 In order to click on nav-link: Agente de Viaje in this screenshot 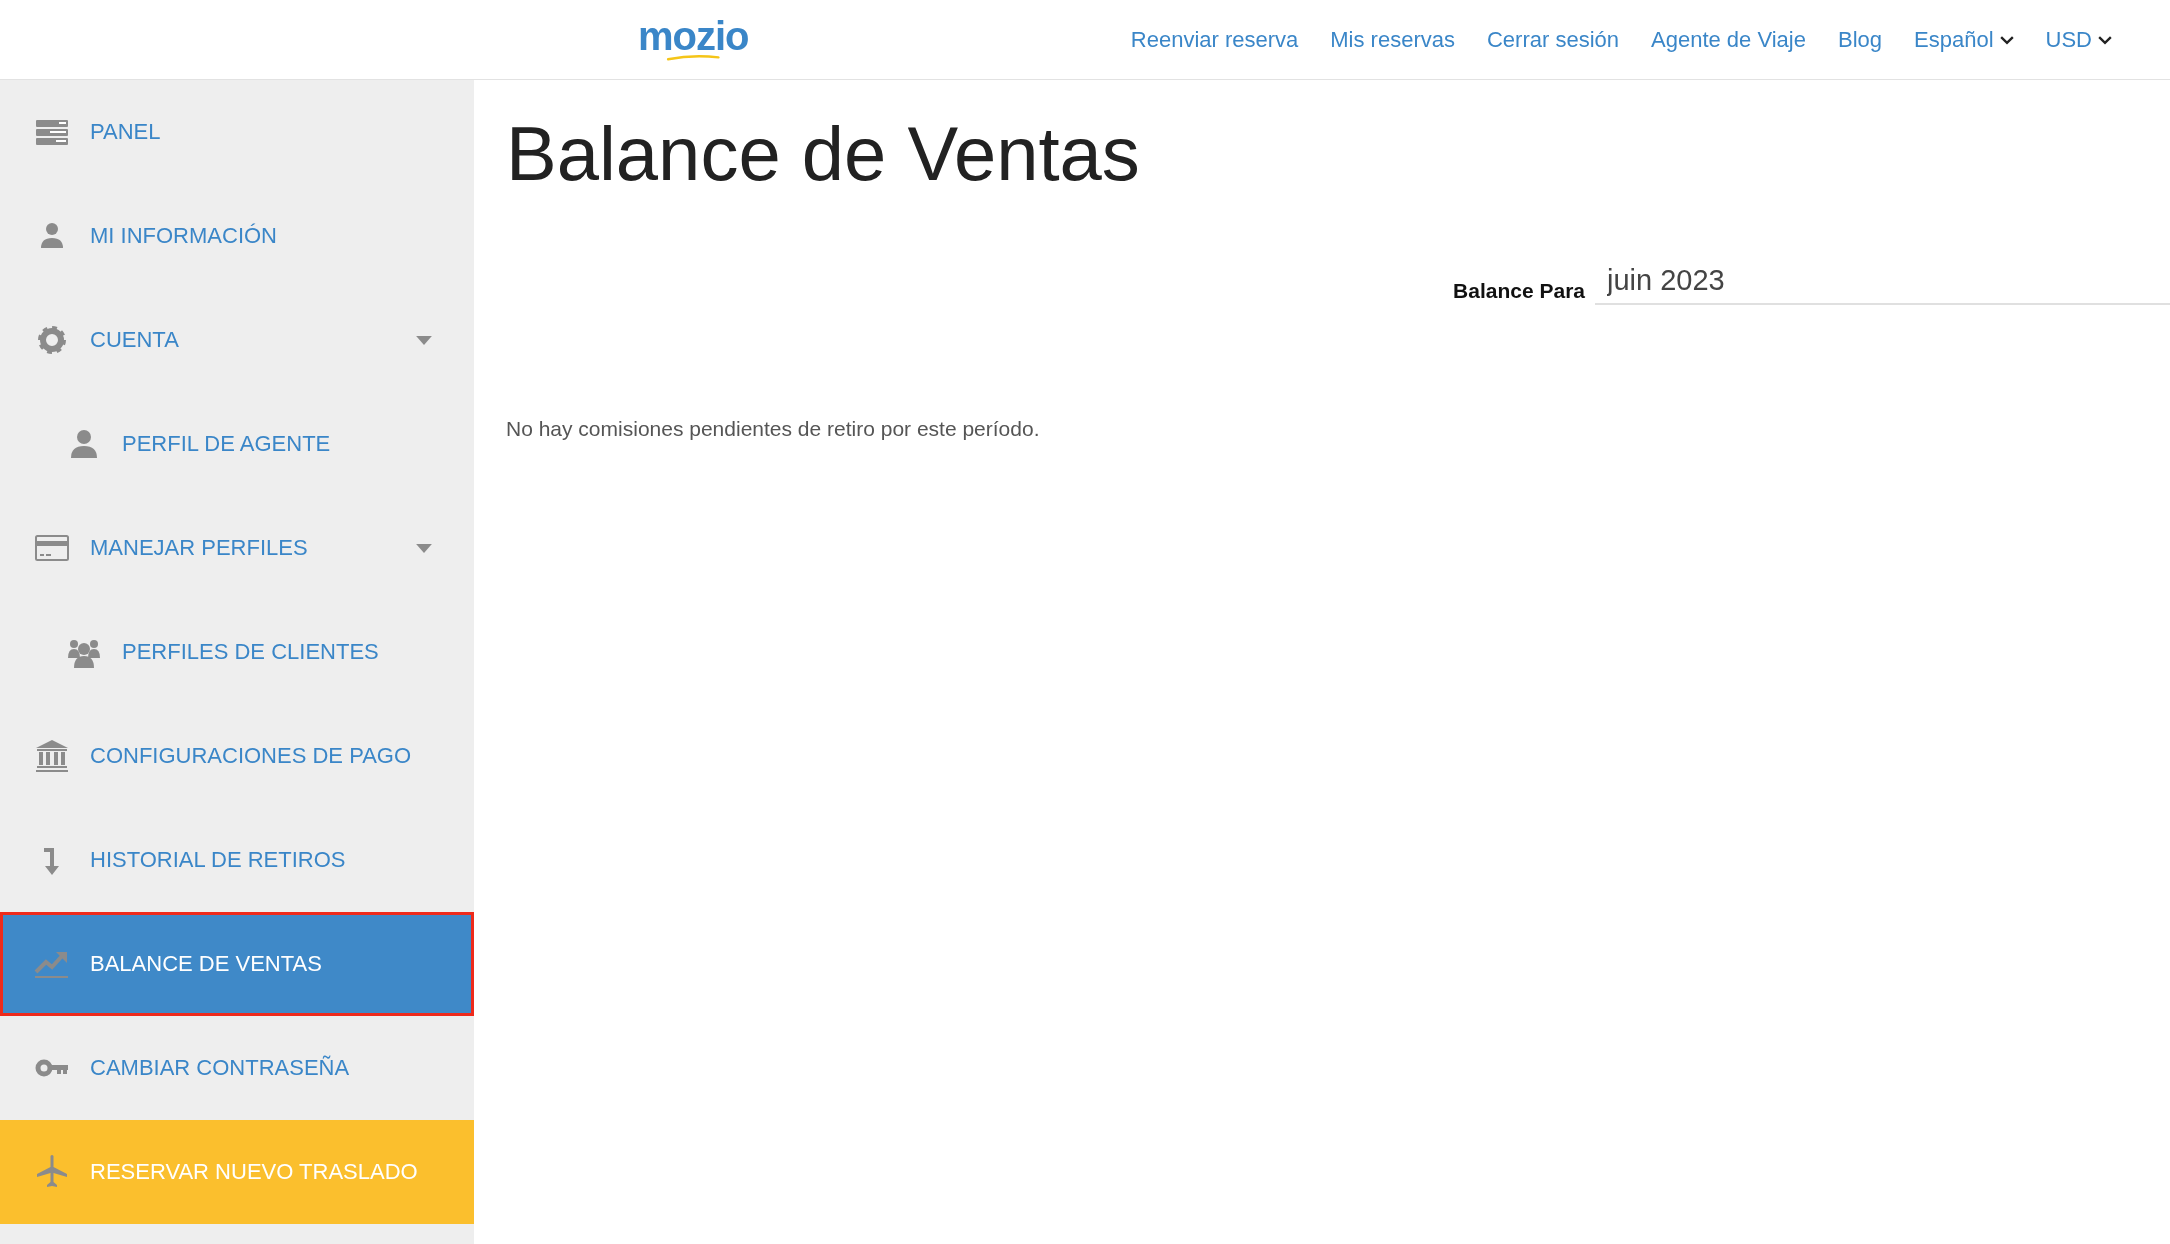, I will do `click(1728, 39)`.